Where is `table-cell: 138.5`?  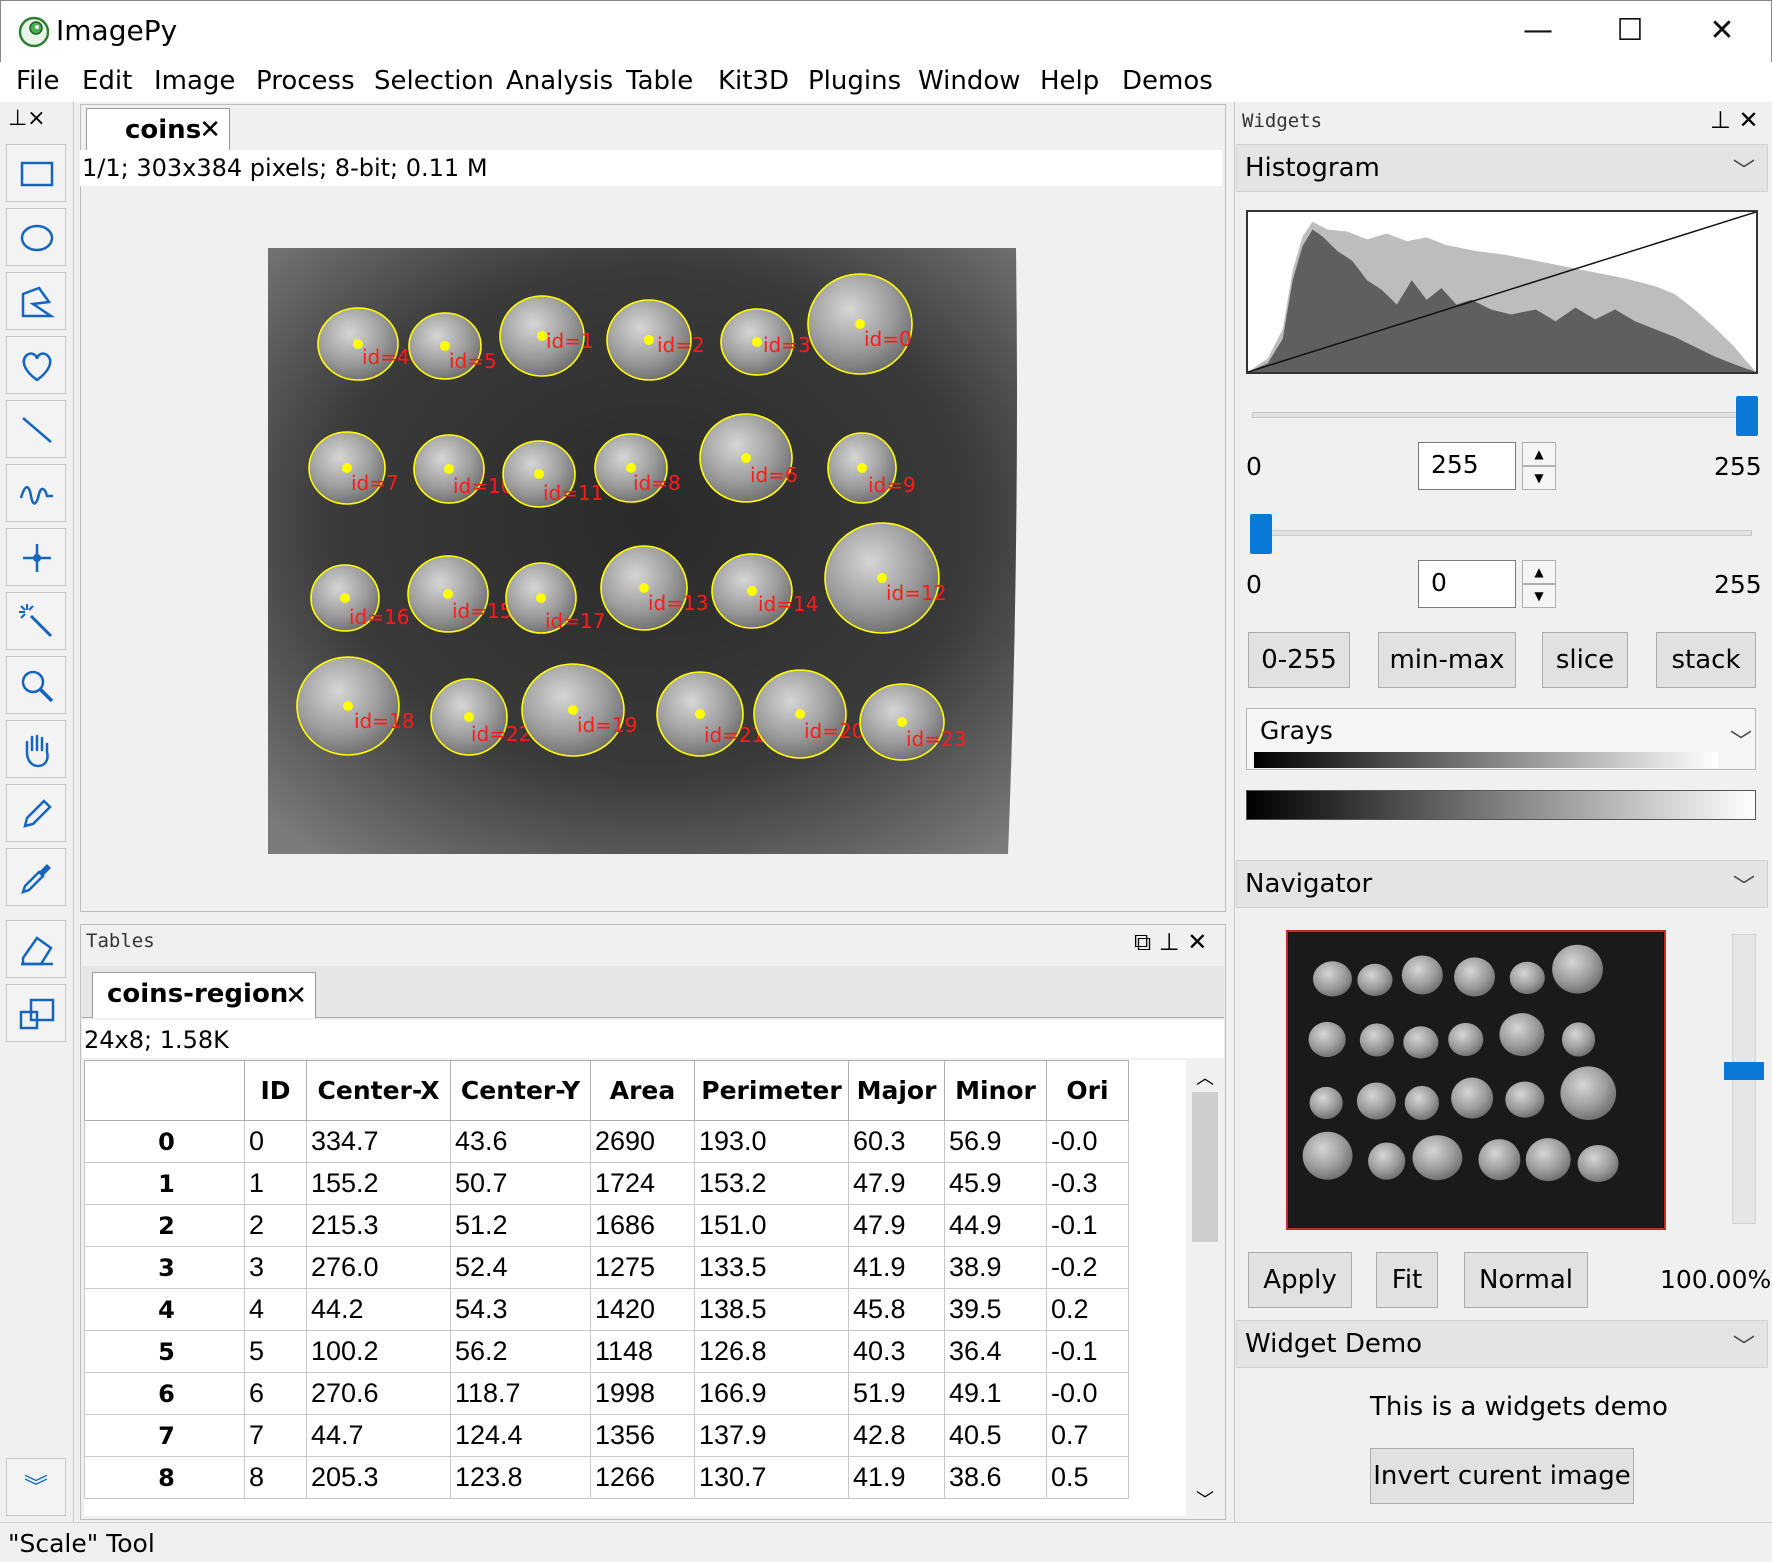
table-cell: 138.5 is located at coordinates (771, 1309).